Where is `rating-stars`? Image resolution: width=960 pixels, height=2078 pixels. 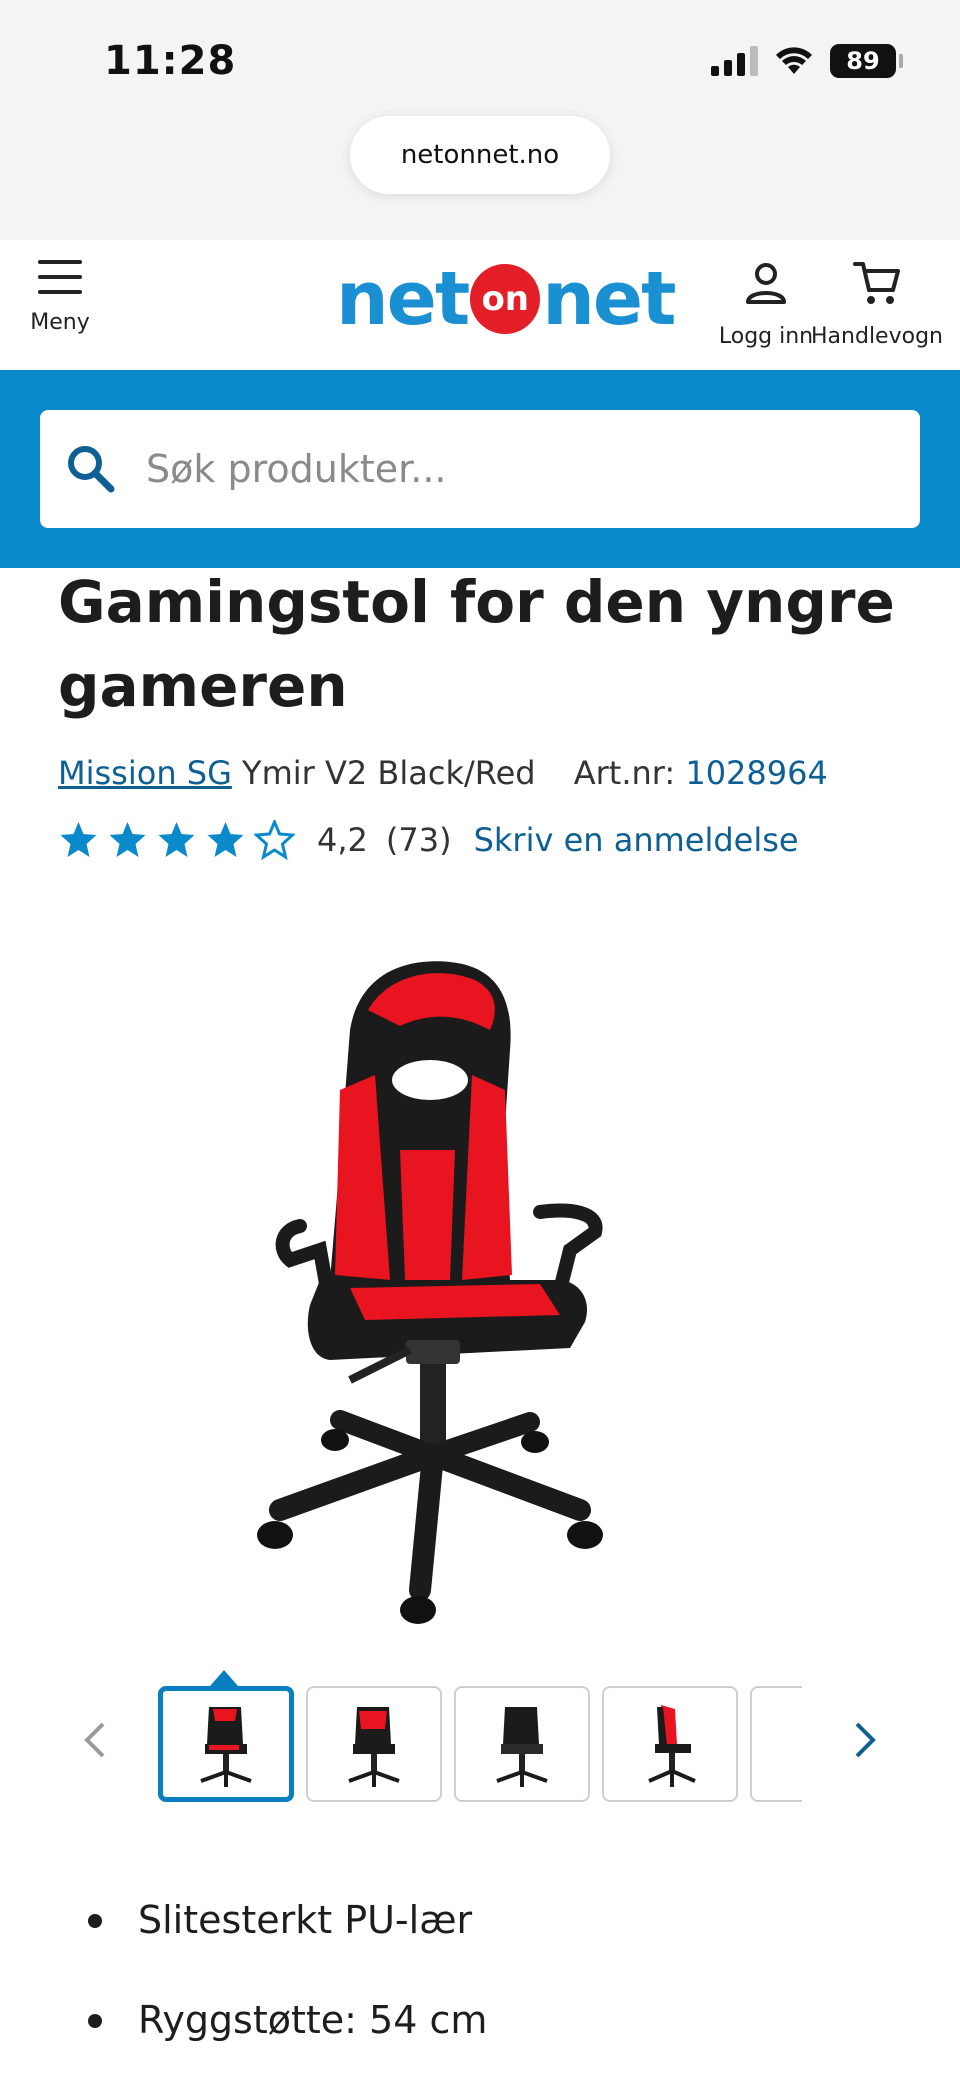 rating-stars is located at coordinates (176, 840).